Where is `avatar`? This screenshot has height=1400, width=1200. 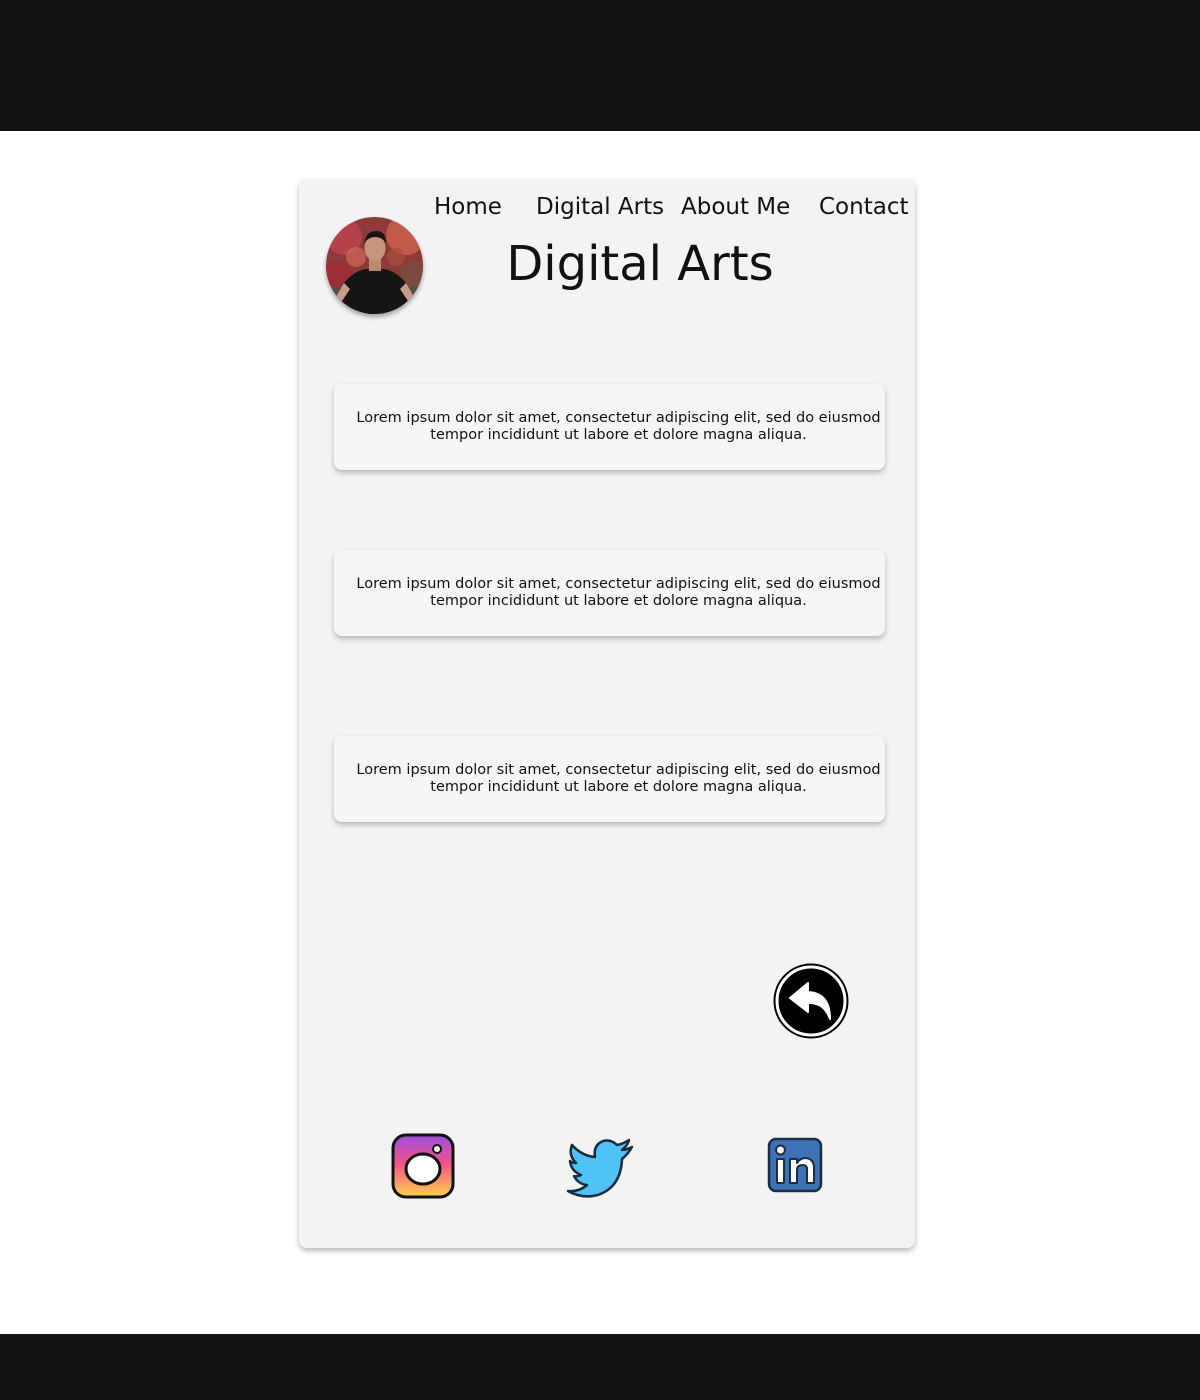
avatar is located at coordinates (374, 265).